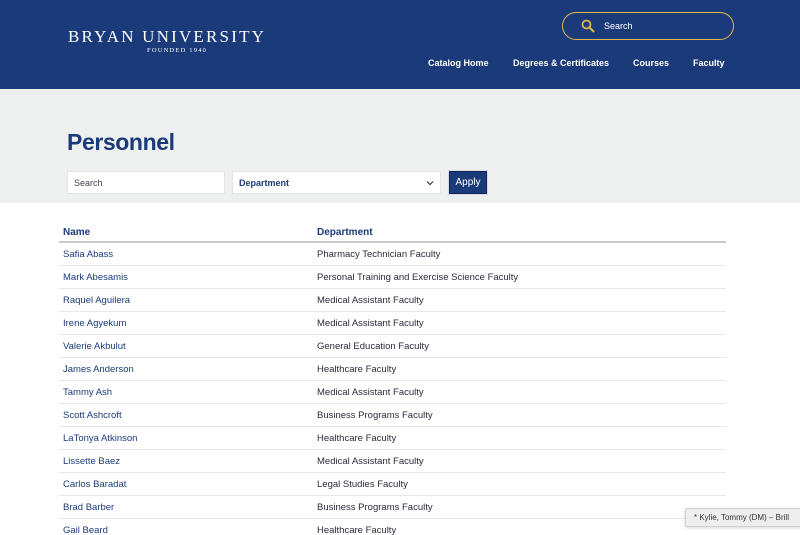  I want to click on table-row: Brad Barber Business Programs Faculty, so click(392, 507).